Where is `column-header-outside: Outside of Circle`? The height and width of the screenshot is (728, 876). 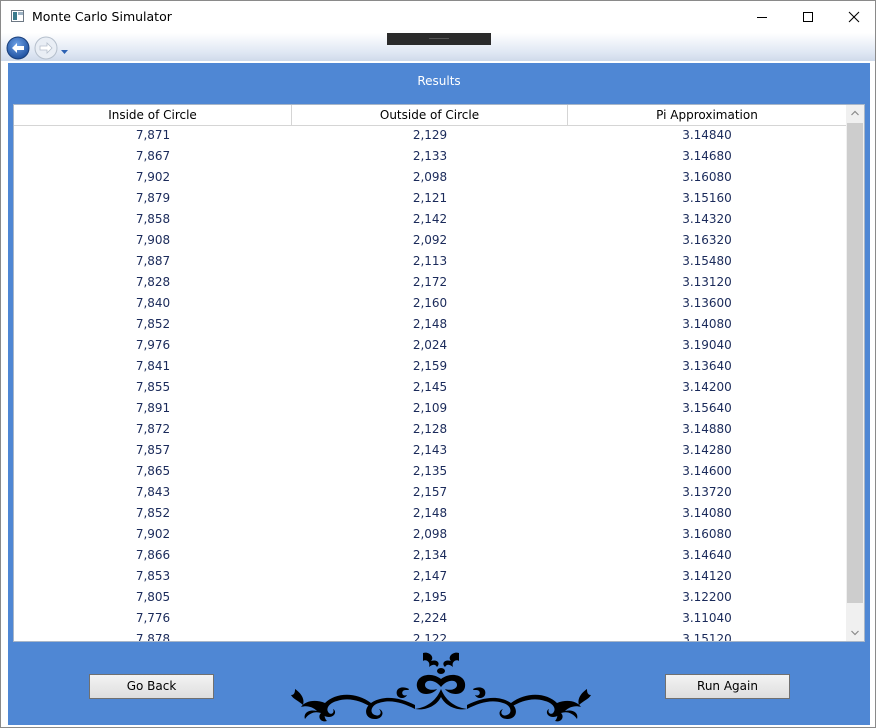 column-header-outside: Outside of Circle is located at coordinates (430, 115).